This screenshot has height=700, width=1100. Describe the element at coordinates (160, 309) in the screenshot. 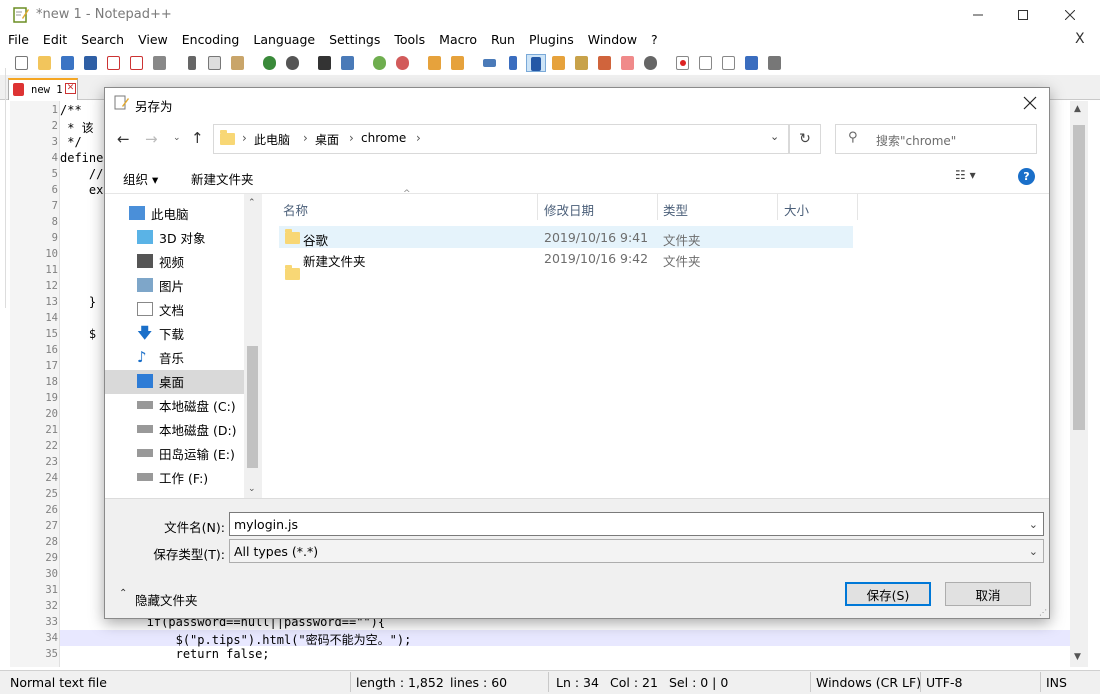

I see `nav-documents: 文档` at that location.